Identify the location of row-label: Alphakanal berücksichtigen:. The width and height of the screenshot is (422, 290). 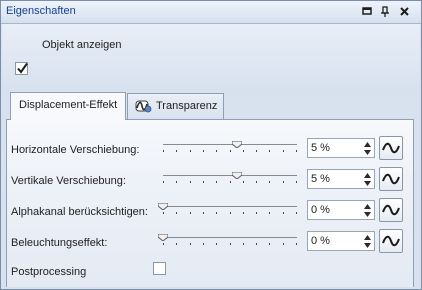
(79, 212).